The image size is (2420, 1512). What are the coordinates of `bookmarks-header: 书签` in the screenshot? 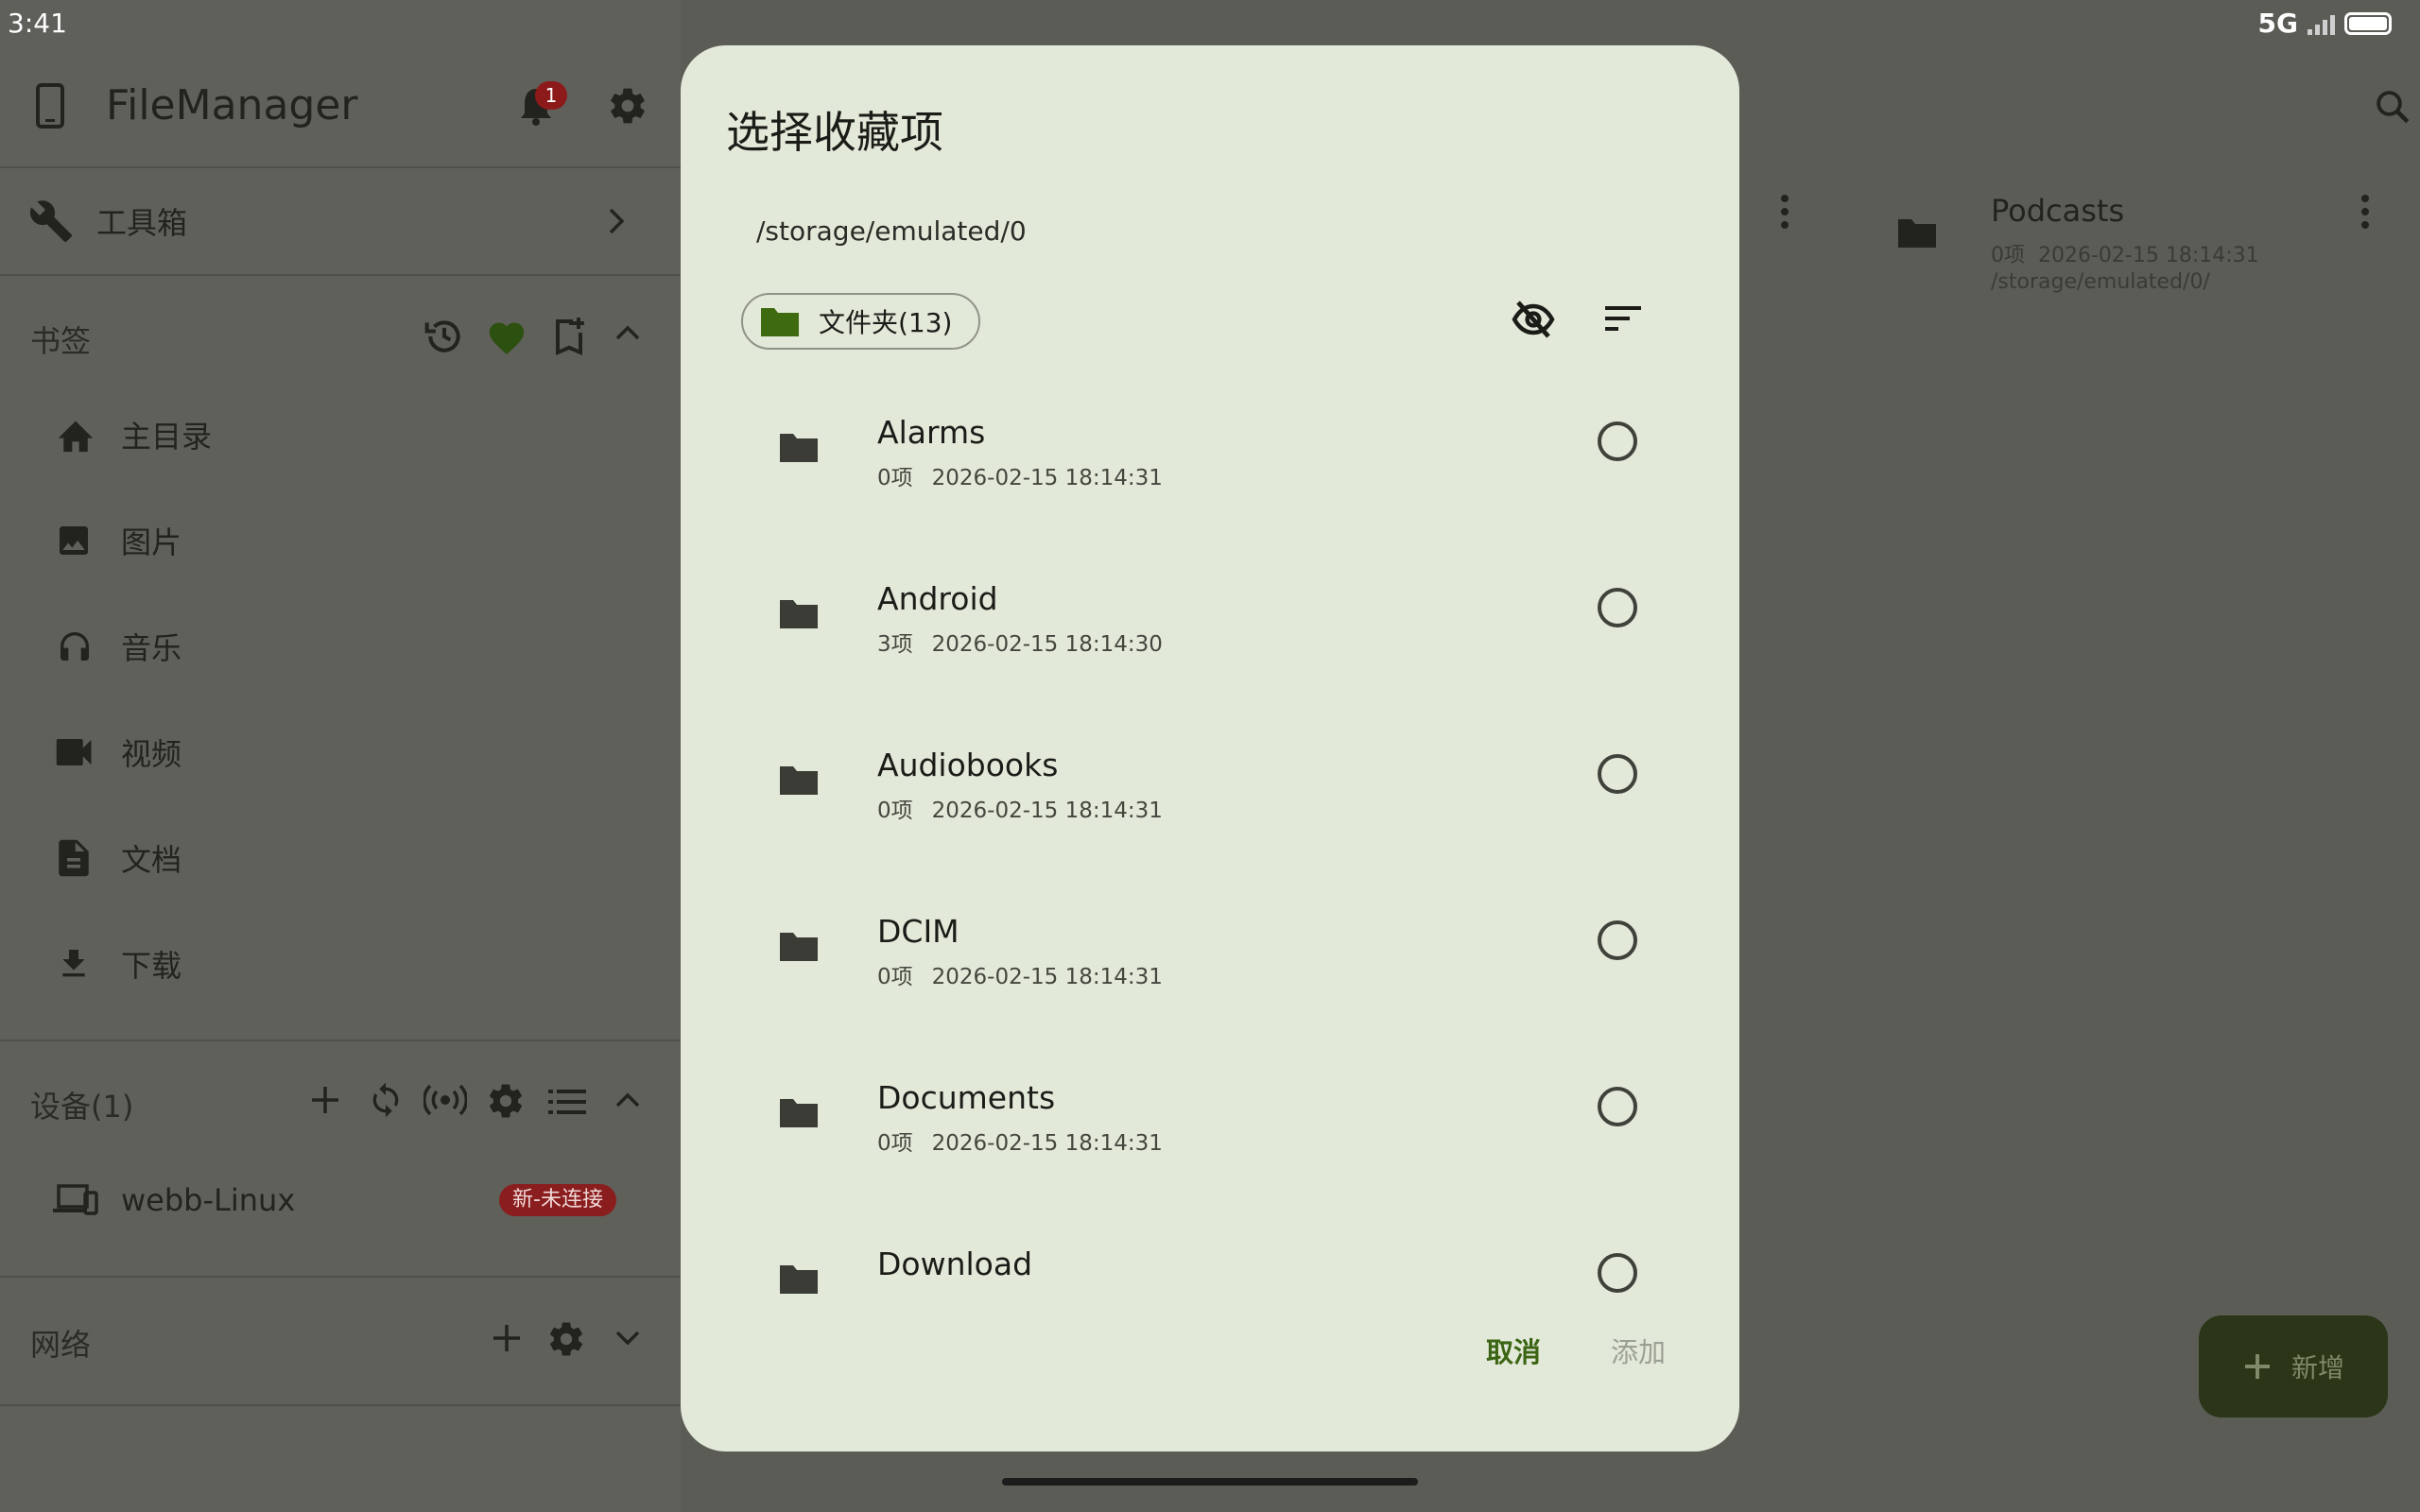 It's located at (61, 341).